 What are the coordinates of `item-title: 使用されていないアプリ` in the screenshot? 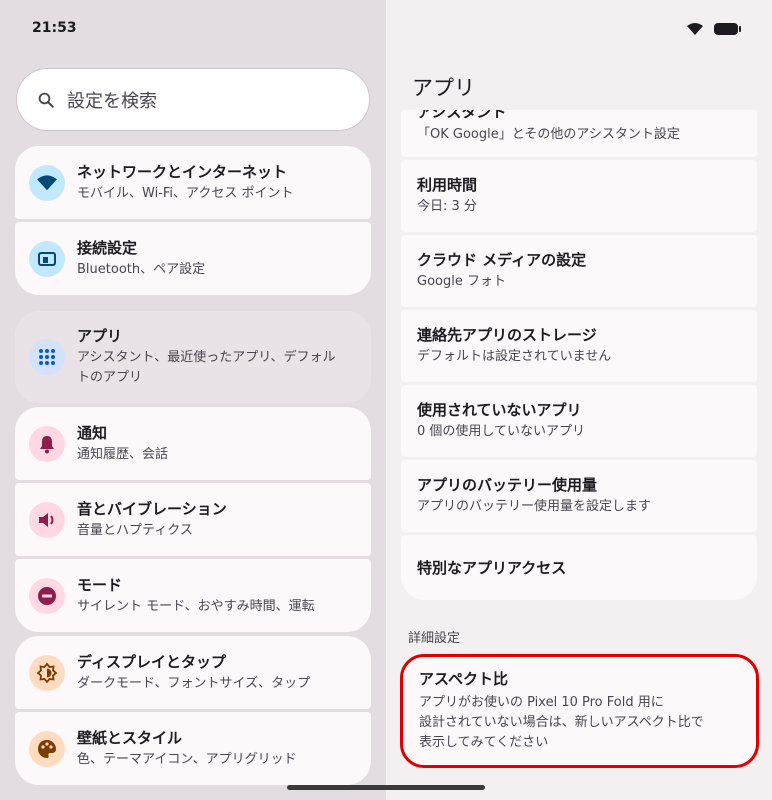 It's located at (499, 410).